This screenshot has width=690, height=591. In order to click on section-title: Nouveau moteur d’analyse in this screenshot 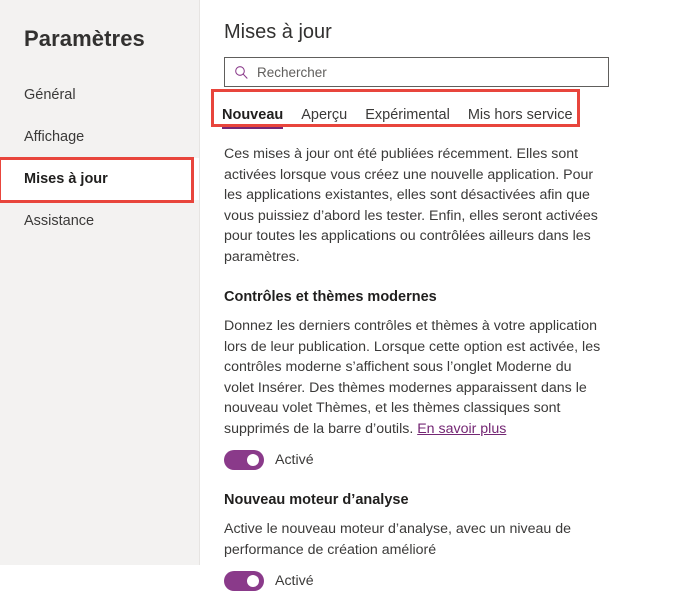, I will do `click(316, 500)`.